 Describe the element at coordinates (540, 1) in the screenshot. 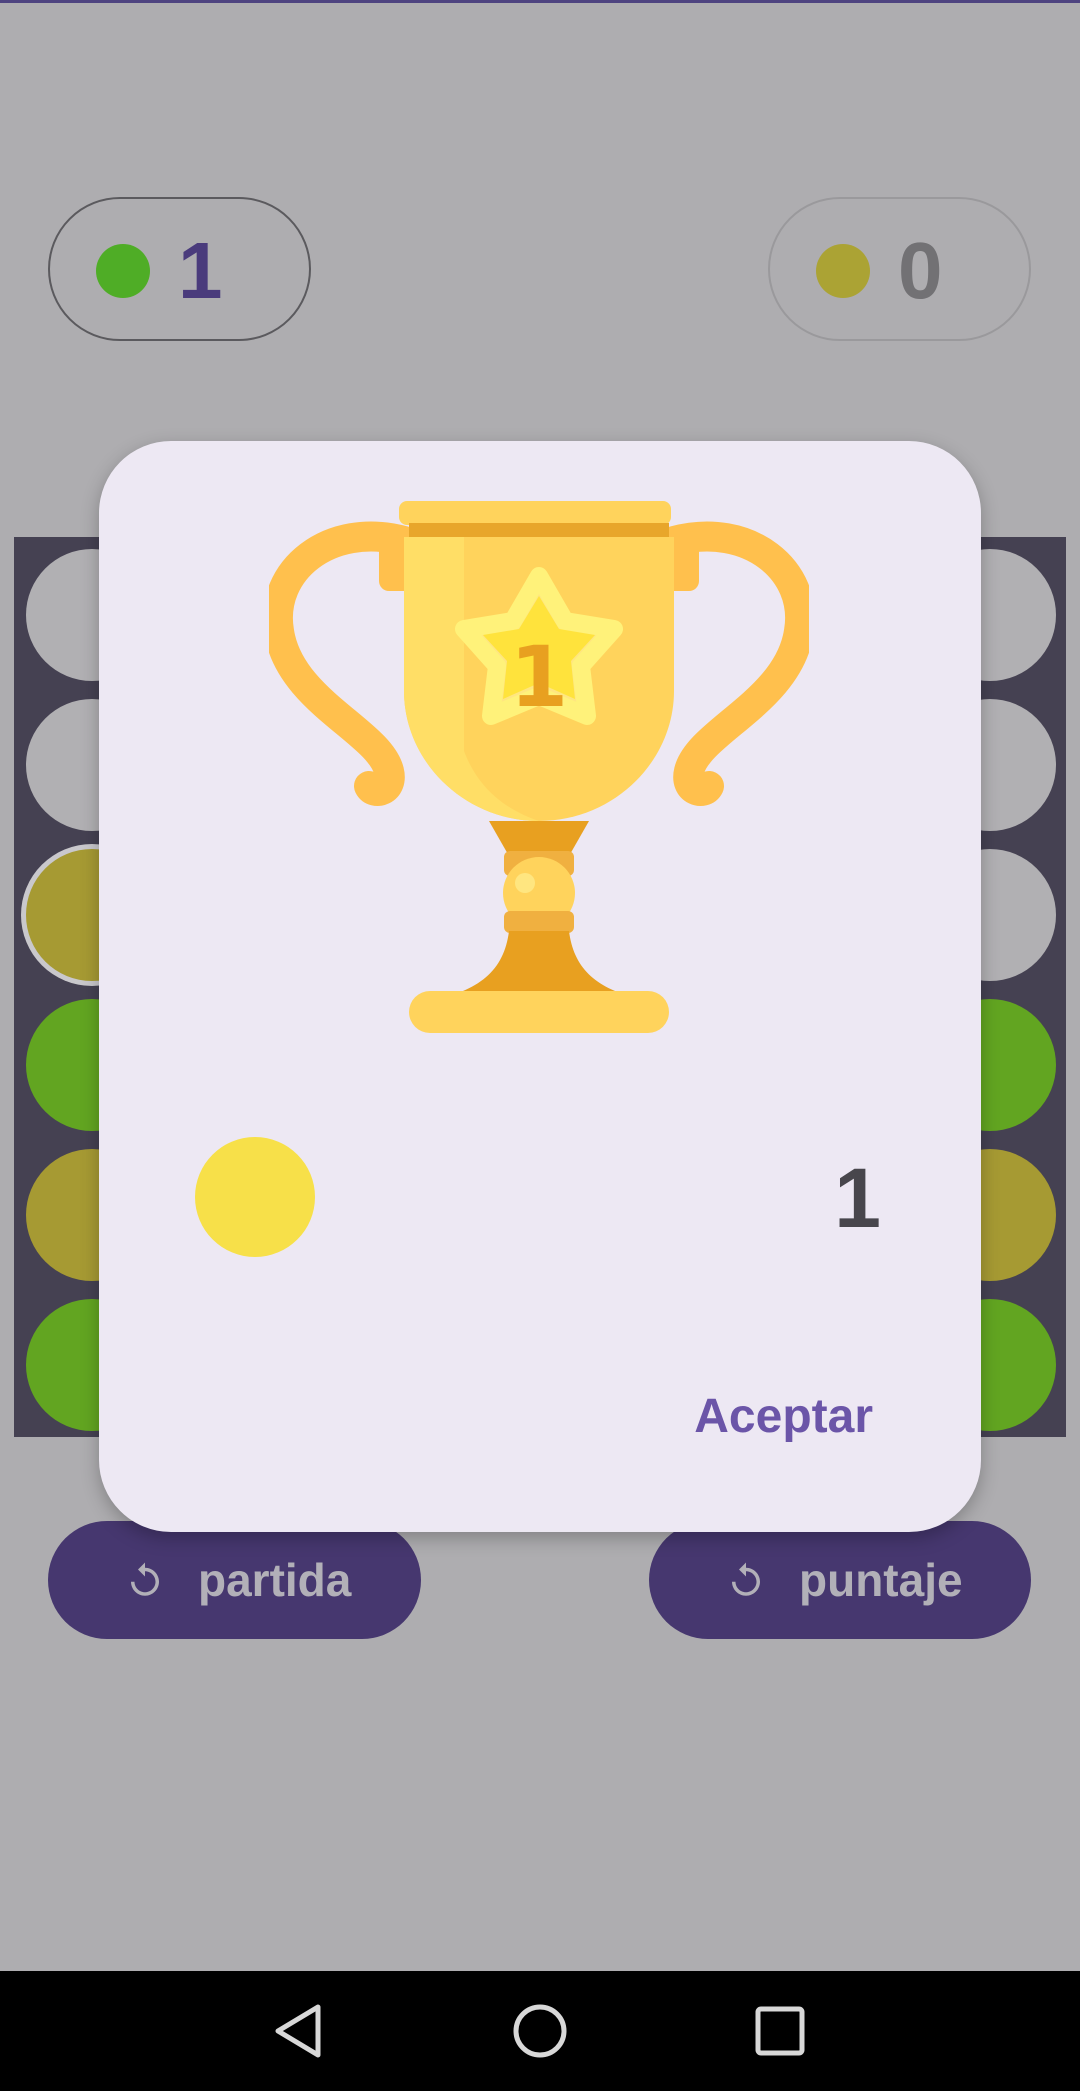

I see `top-divider` at that location.